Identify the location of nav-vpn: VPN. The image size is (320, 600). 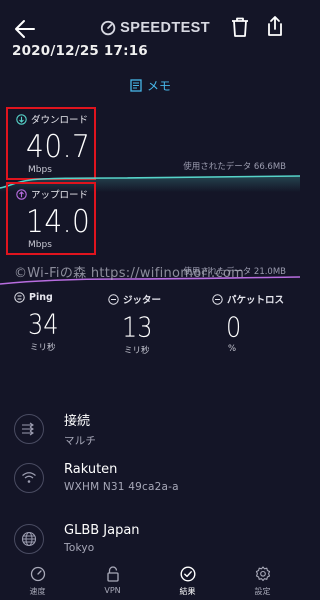
(112, 579).